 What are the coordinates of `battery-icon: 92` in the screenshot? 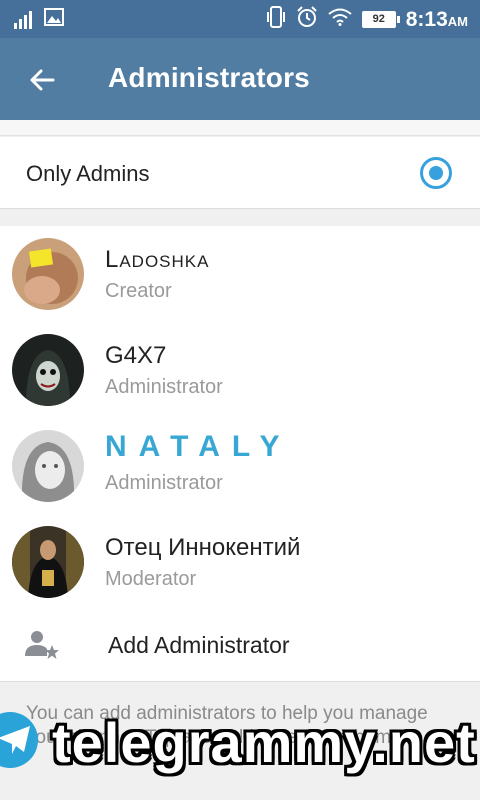 It's located at (380, 19).